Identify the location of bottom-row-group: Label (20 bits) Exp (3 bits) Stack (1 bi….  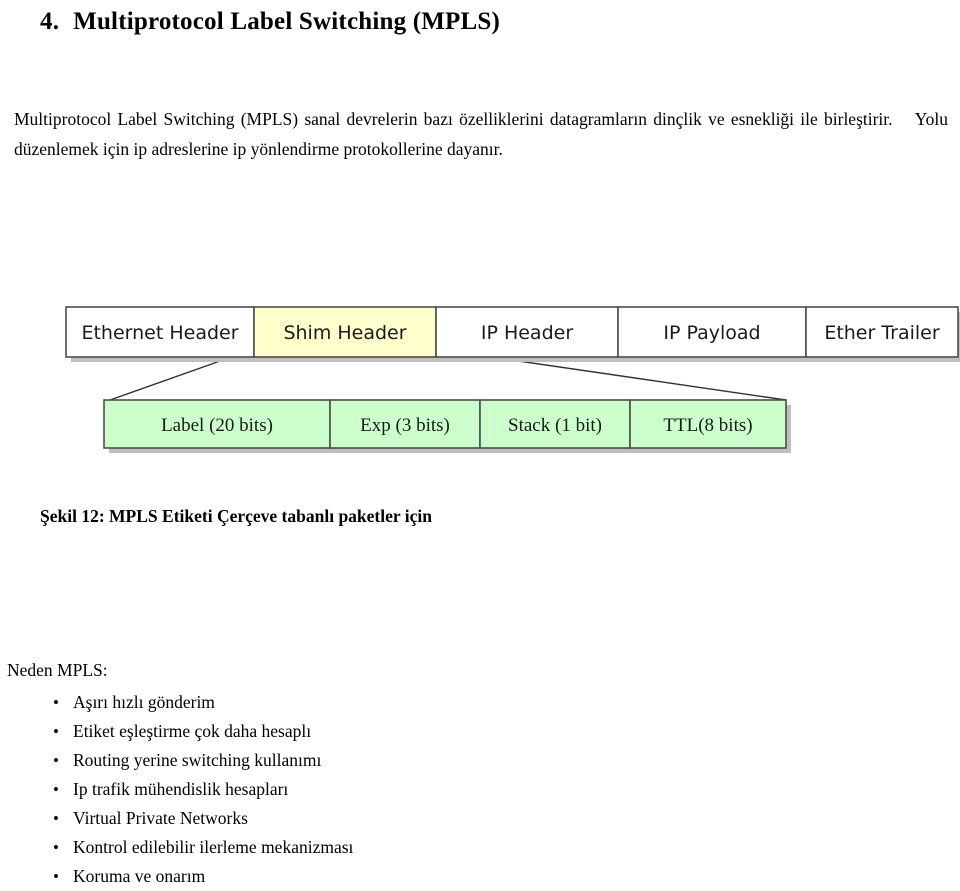
(447, 426).